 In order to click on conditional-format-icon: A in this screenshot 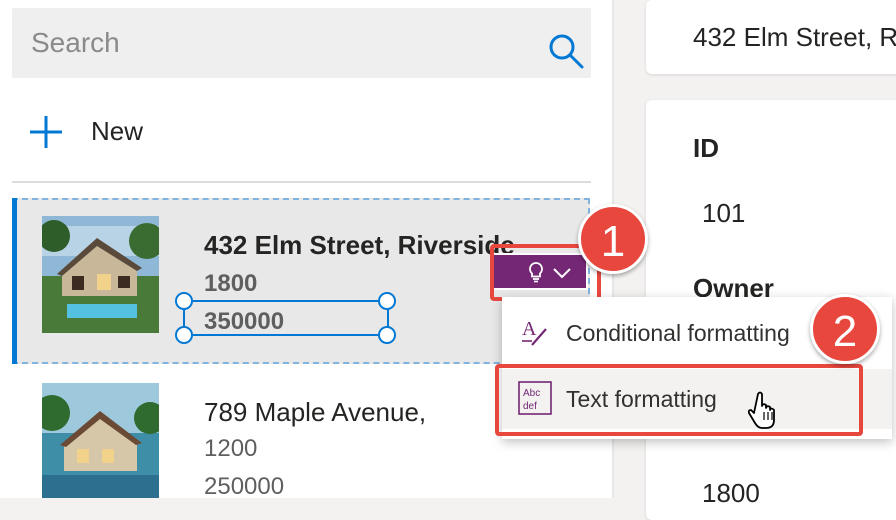, I will do `click(535, 334)`.